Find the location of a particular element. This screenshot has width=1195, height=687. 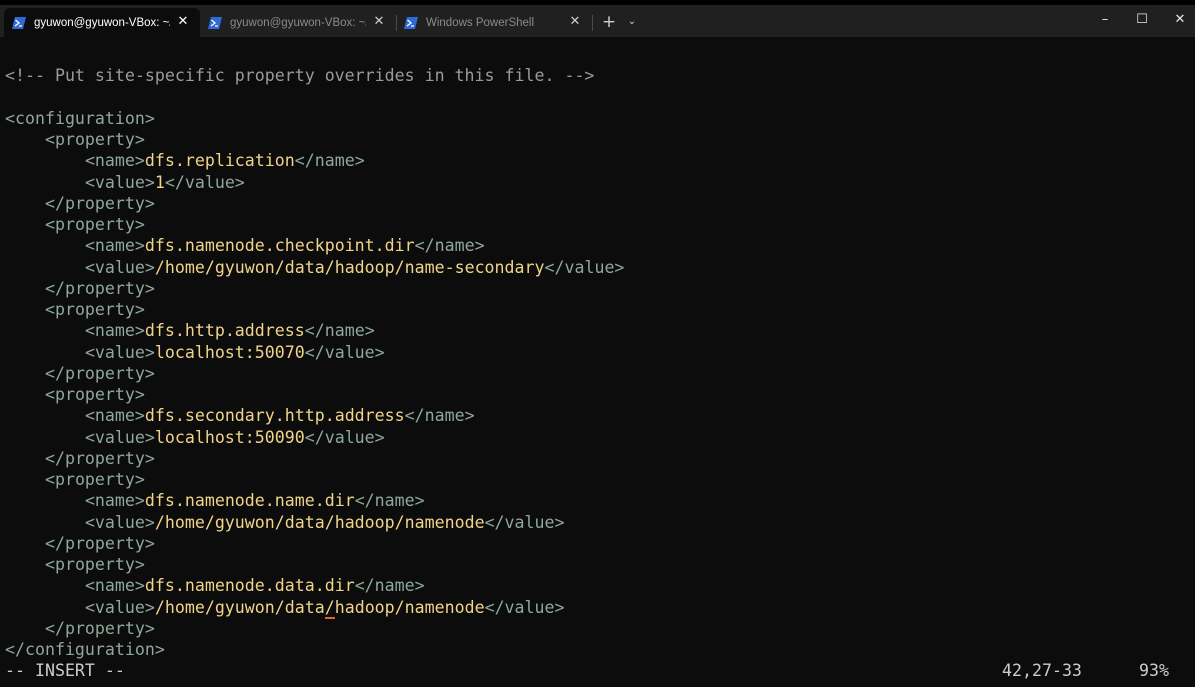

property-value: localhost:50090 is located at coordinates (229, 437).